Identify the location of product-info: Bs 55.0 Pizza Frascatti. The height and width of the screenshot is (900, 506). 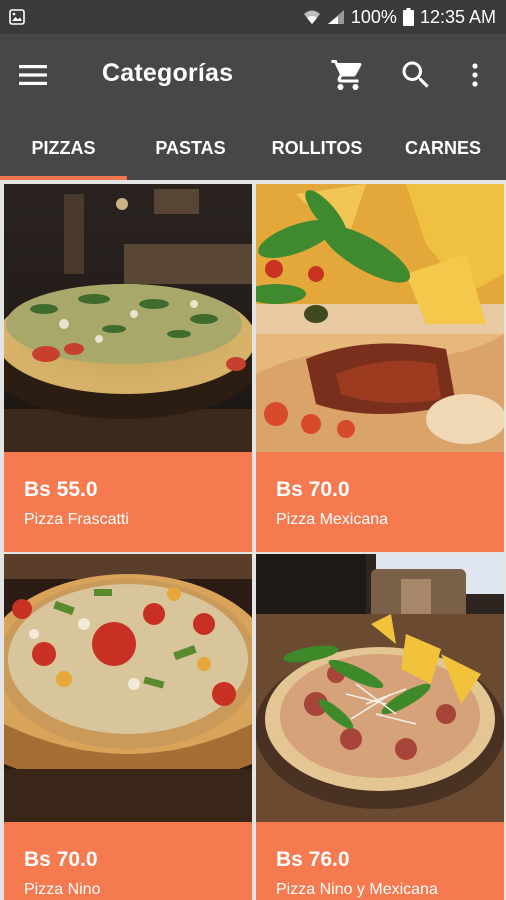
(128, 502).